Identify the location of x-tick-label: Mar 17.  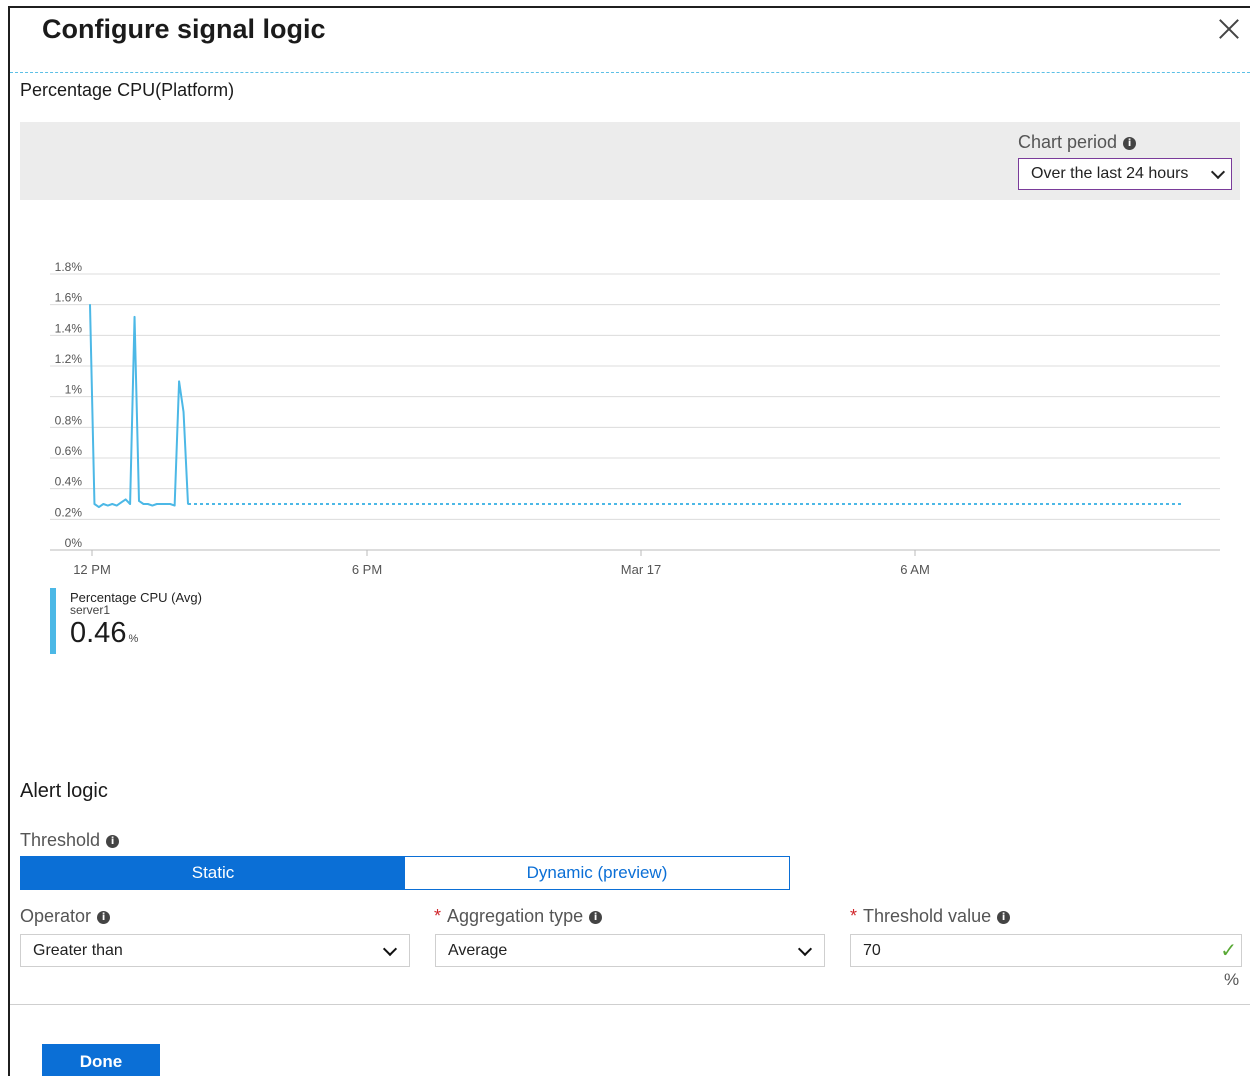
(641, 569).